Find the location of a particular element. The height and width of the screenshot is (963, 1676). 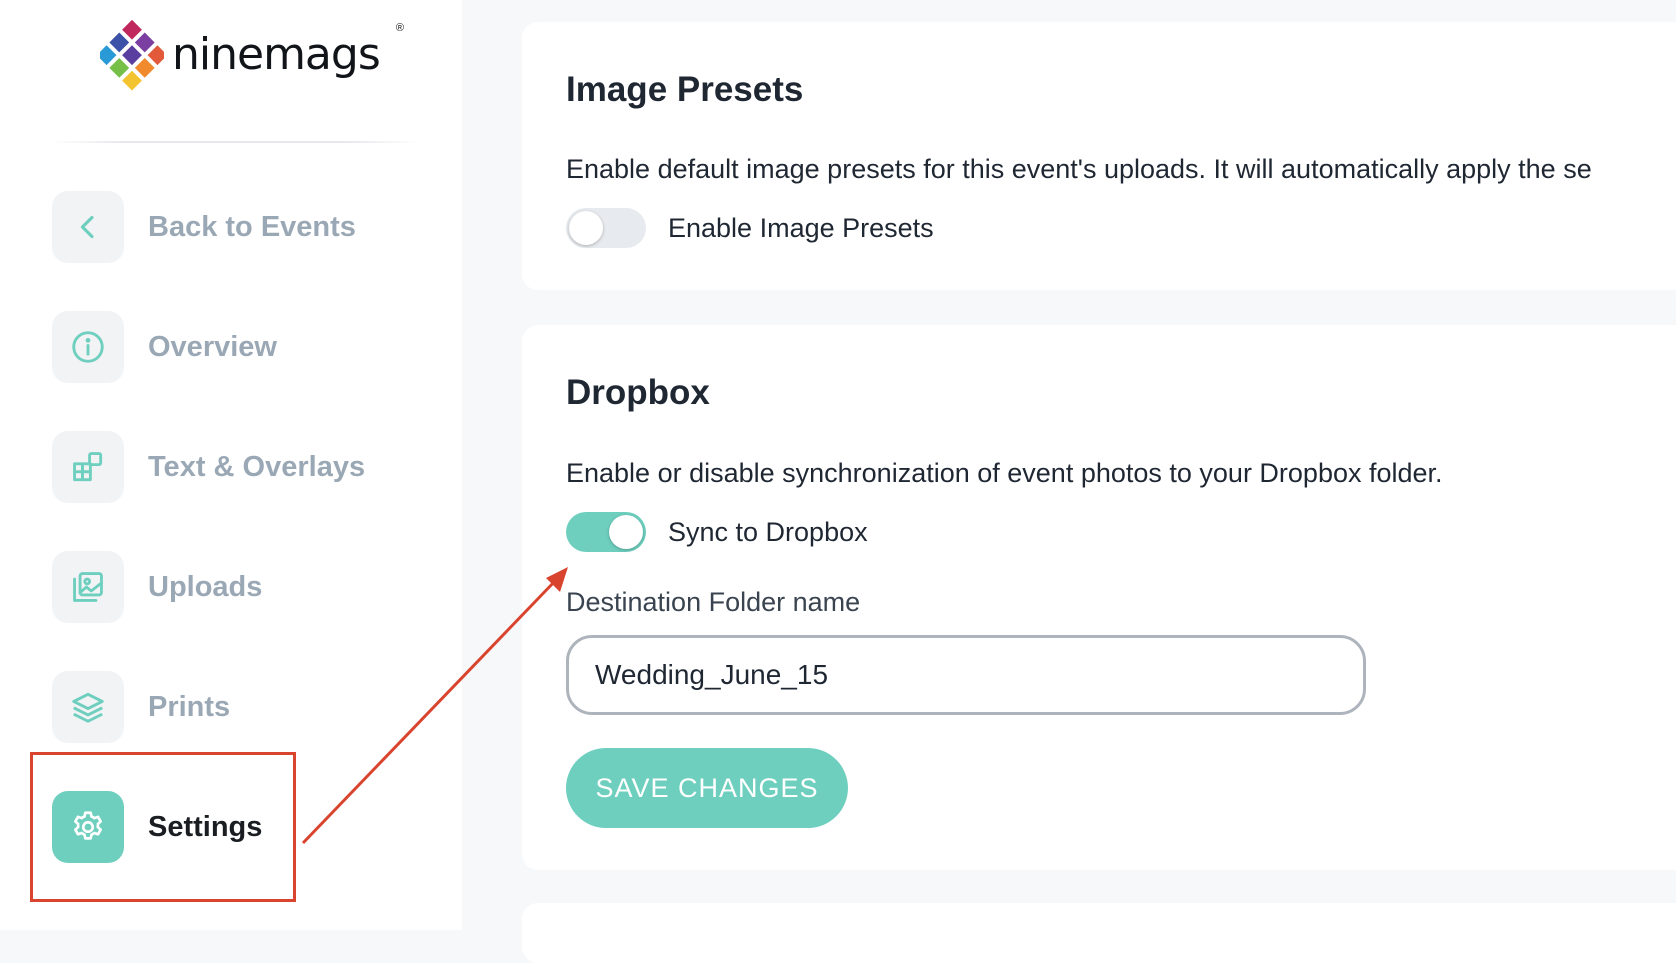

sidebar-item-text-overlays: Text & Overlays is located at coordinates (242, 467).